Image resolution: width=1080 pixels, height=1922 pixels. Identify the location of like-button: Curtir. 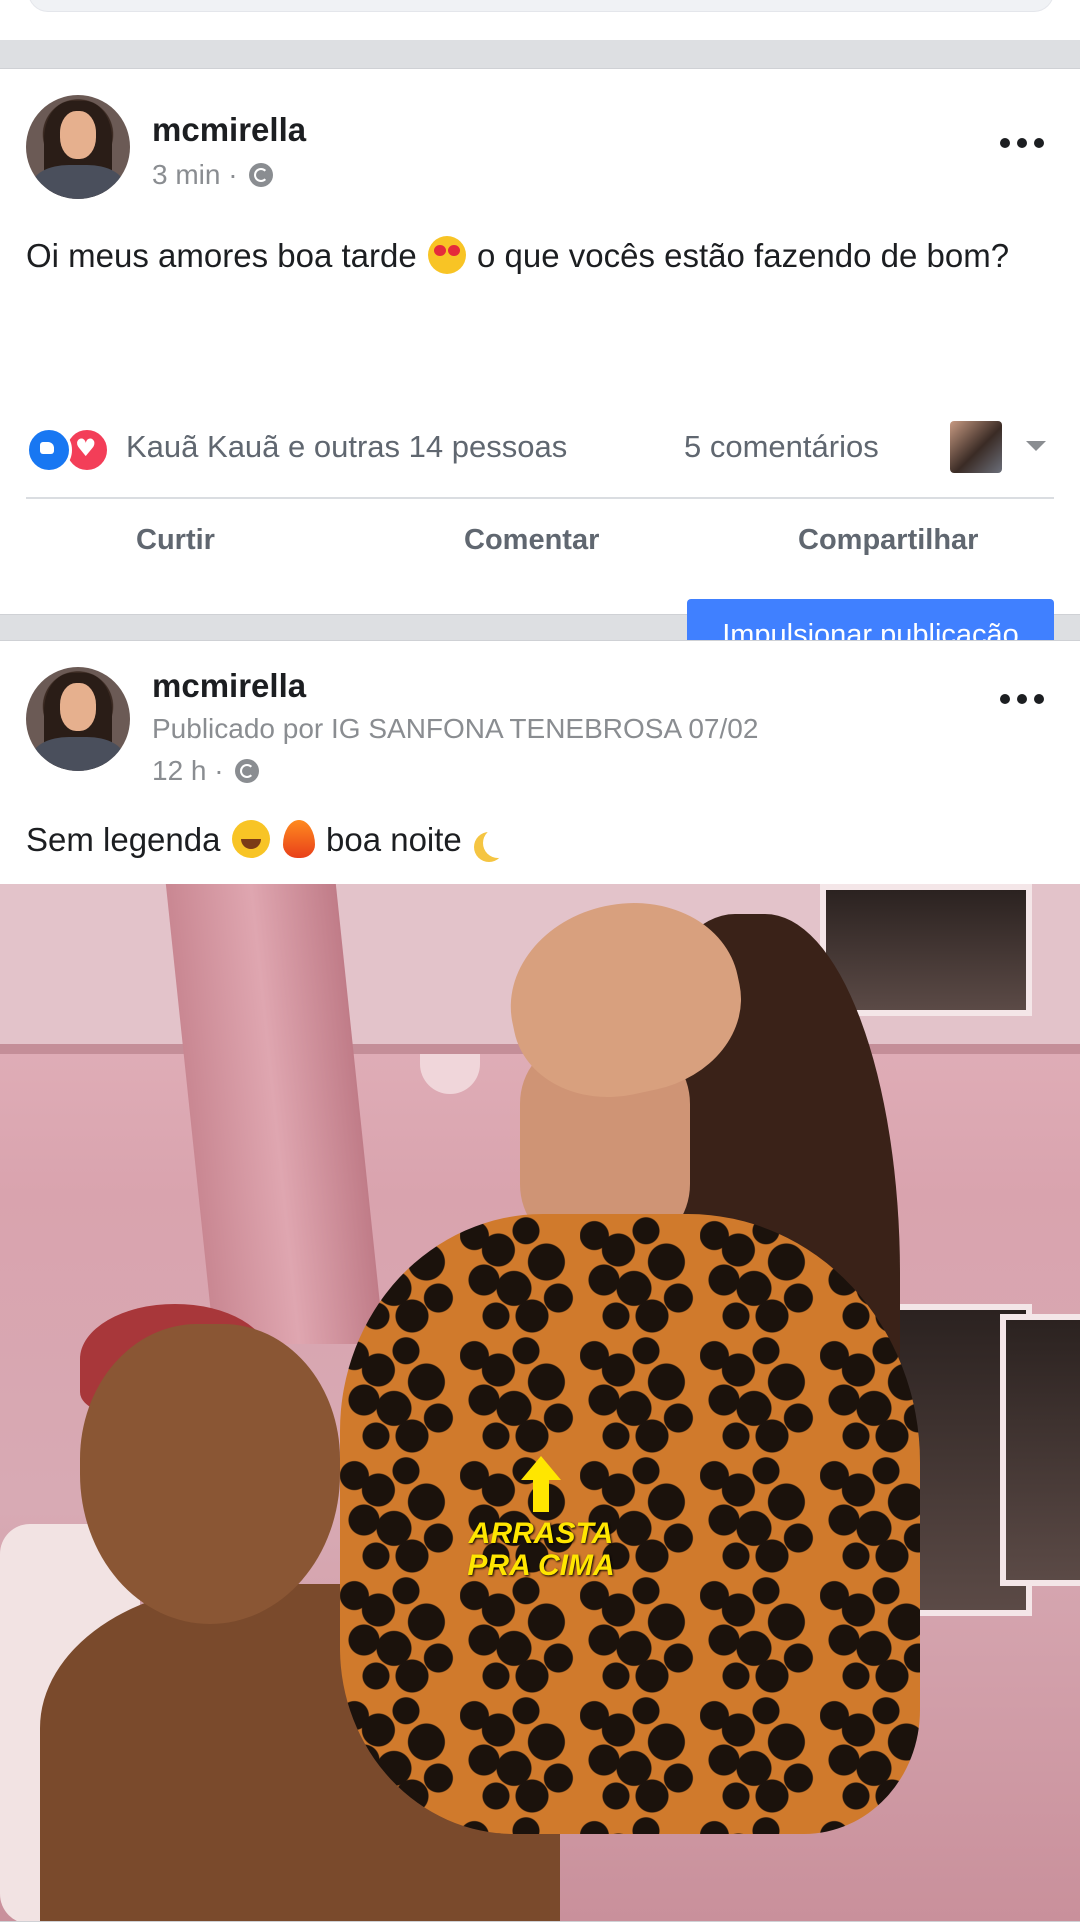
(175, 540).